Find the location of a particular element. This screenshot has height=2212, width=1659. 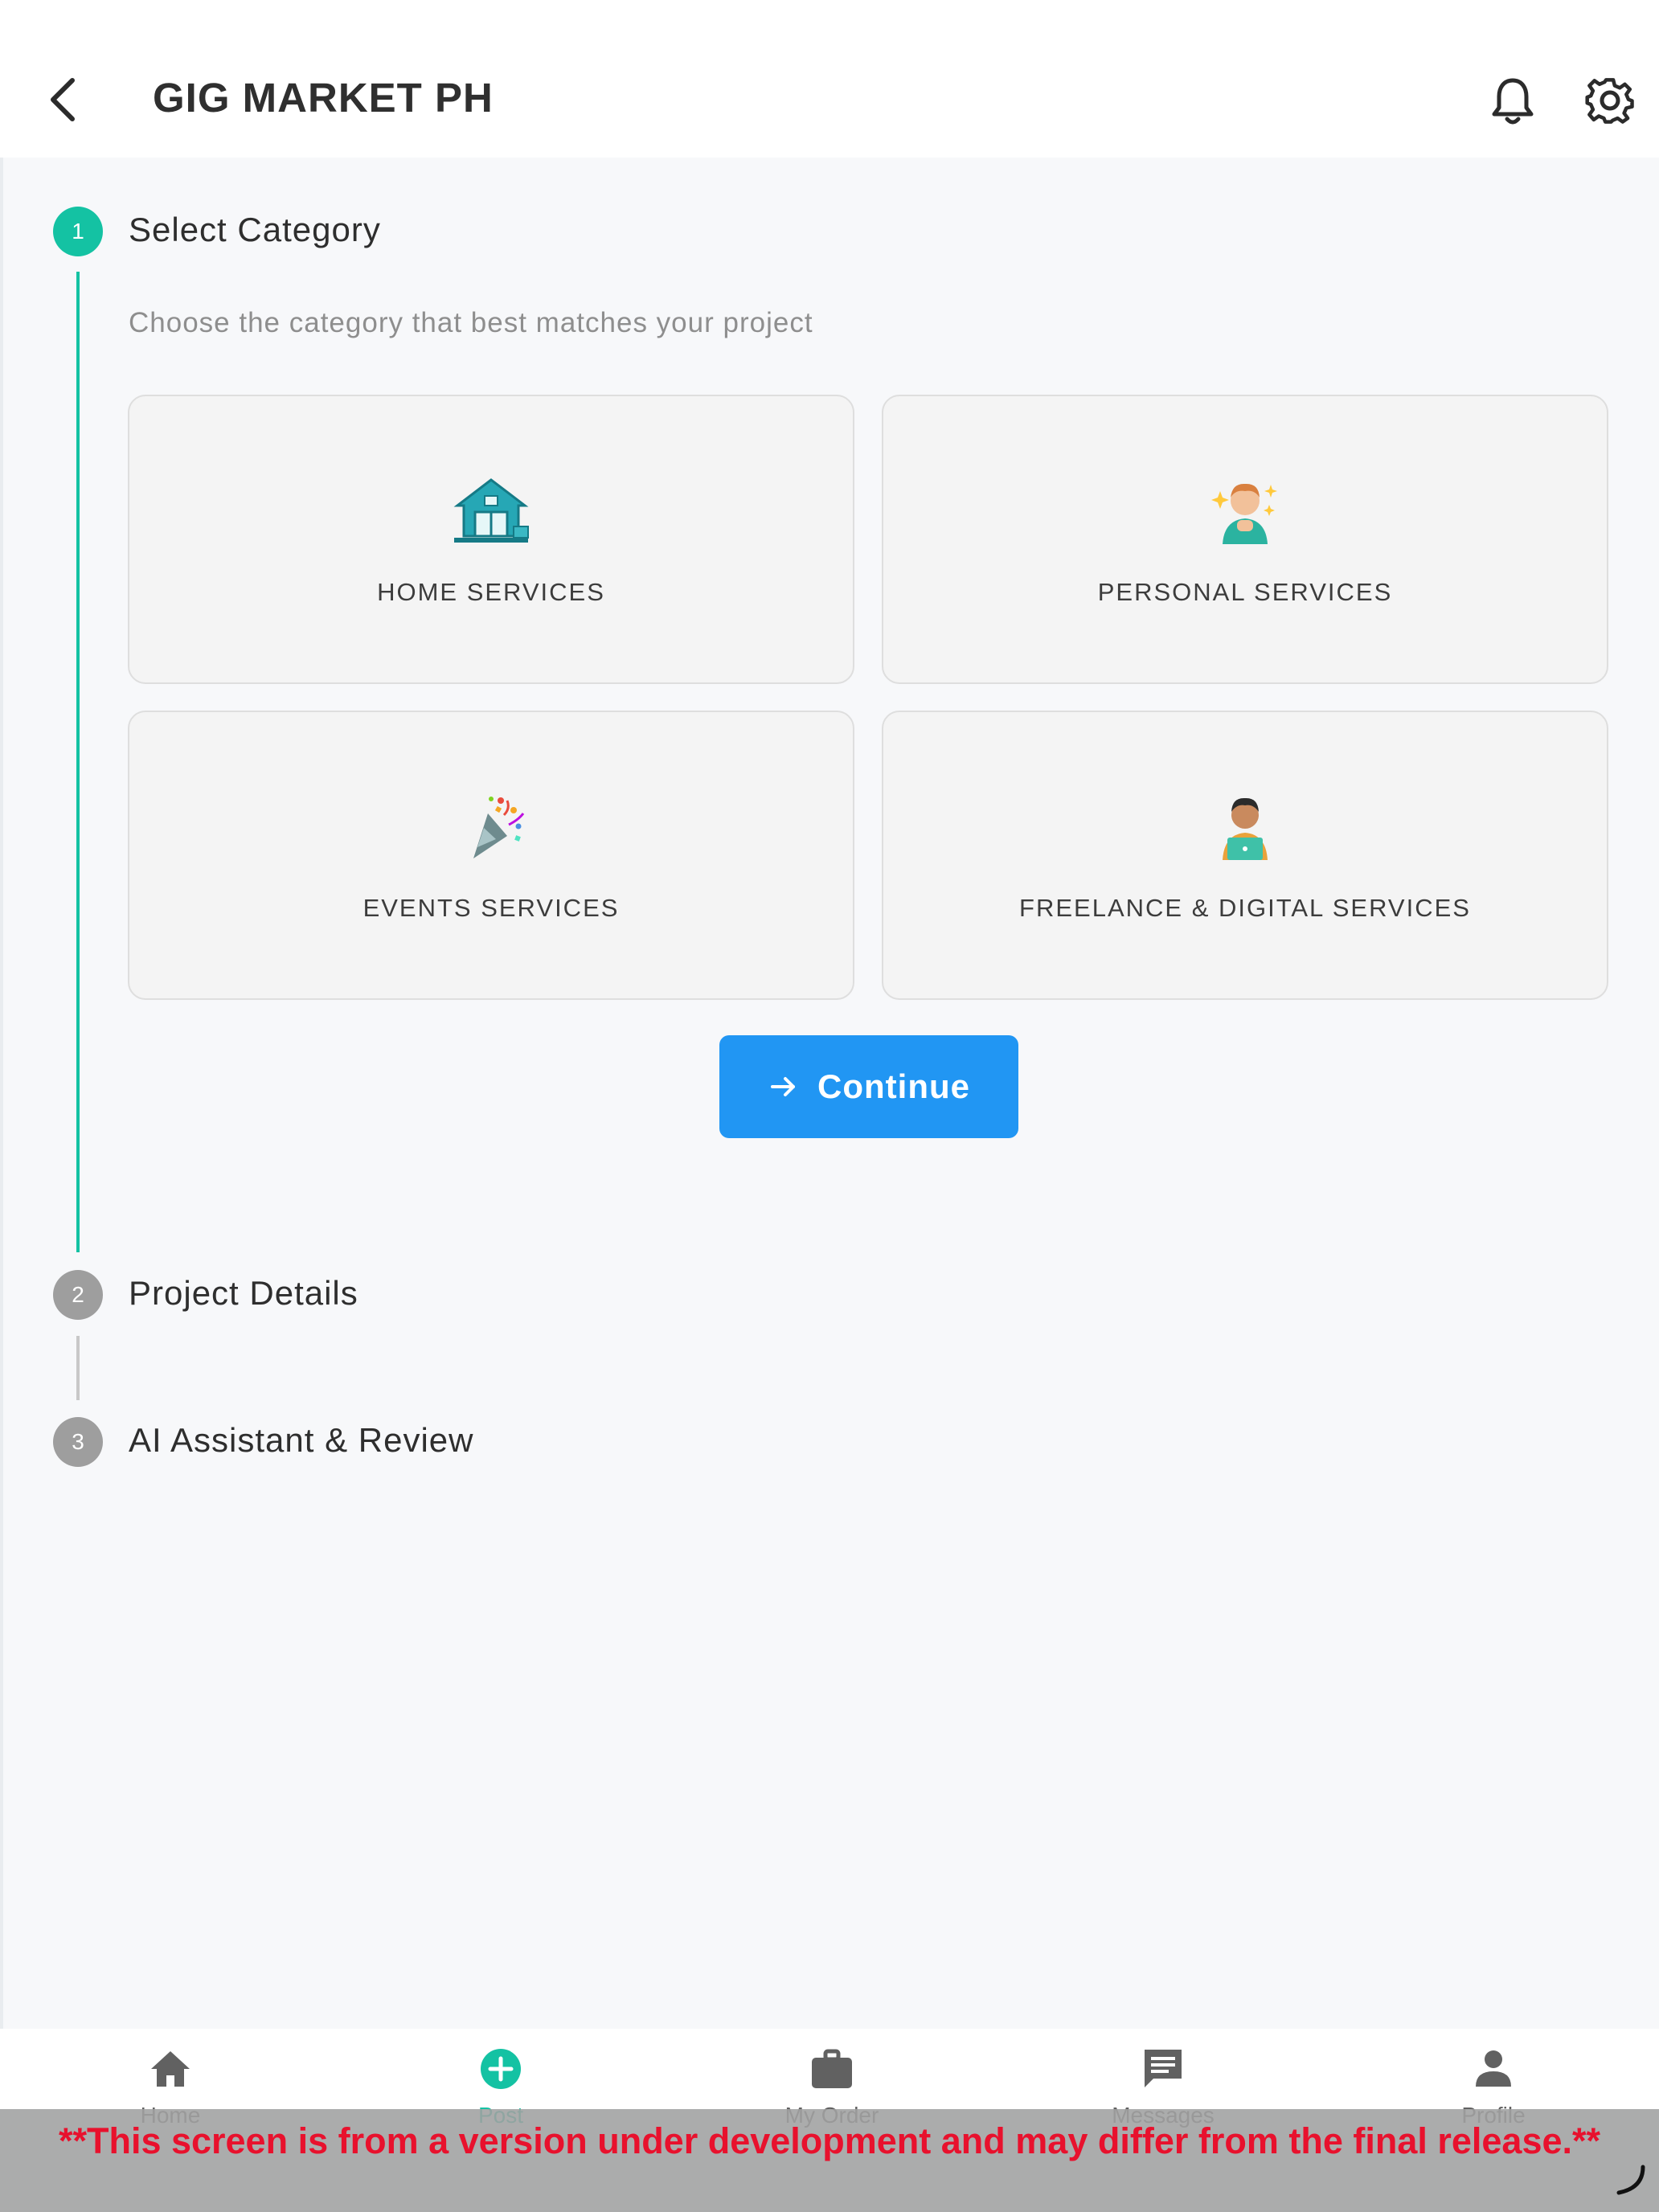

category-card-personal-services: PERSONAL SERVICES is located at coordinates (1245, 539).